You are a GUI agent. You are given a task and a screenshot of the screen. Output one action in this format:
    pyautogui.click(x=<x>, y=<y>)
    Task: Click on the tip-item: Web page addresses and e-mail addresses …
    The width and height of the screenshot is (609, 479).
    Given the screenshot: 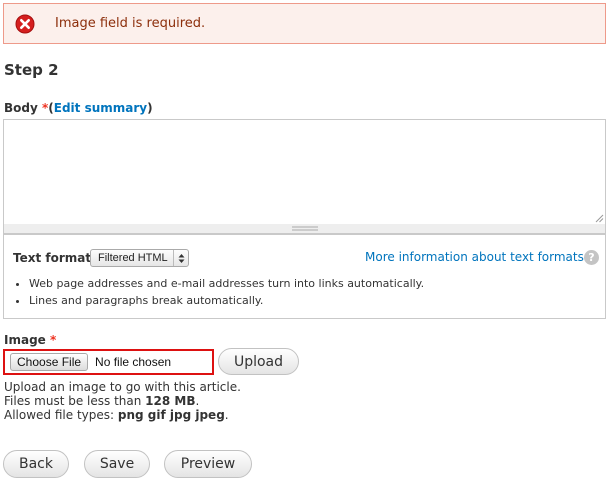 What is the action you would take?
    pyautogui.click(x=226, y=283)
    